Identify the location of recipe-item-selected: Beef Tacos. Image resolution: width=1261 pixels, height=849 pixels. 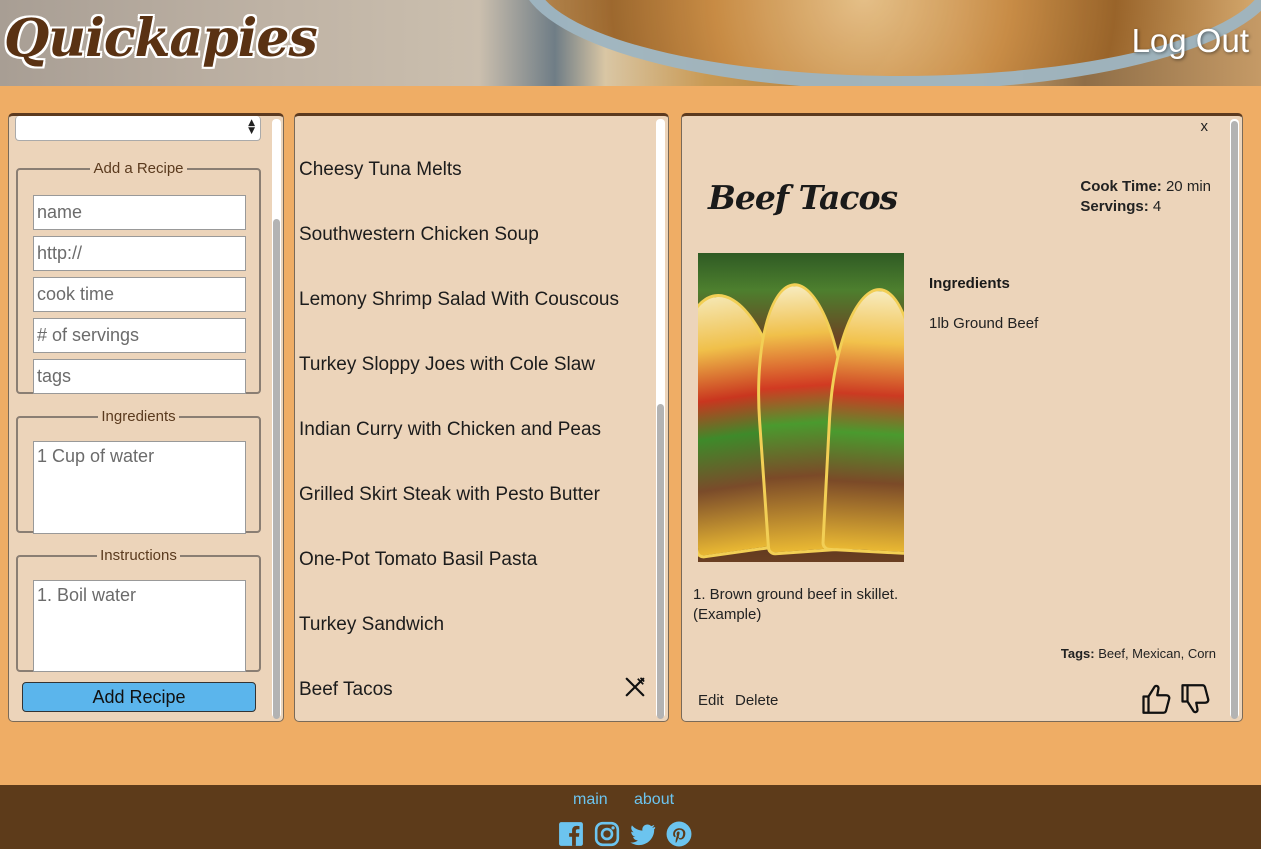
(474, 690).